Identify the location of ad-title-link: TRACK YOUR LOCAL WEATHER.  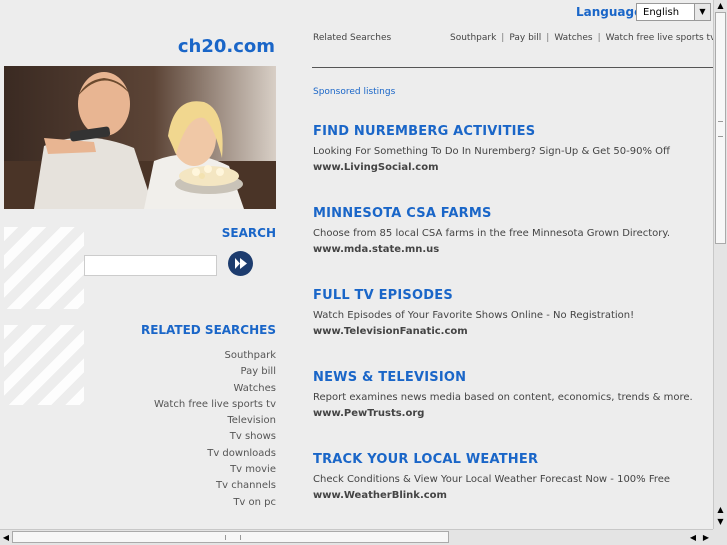
(425, 459).